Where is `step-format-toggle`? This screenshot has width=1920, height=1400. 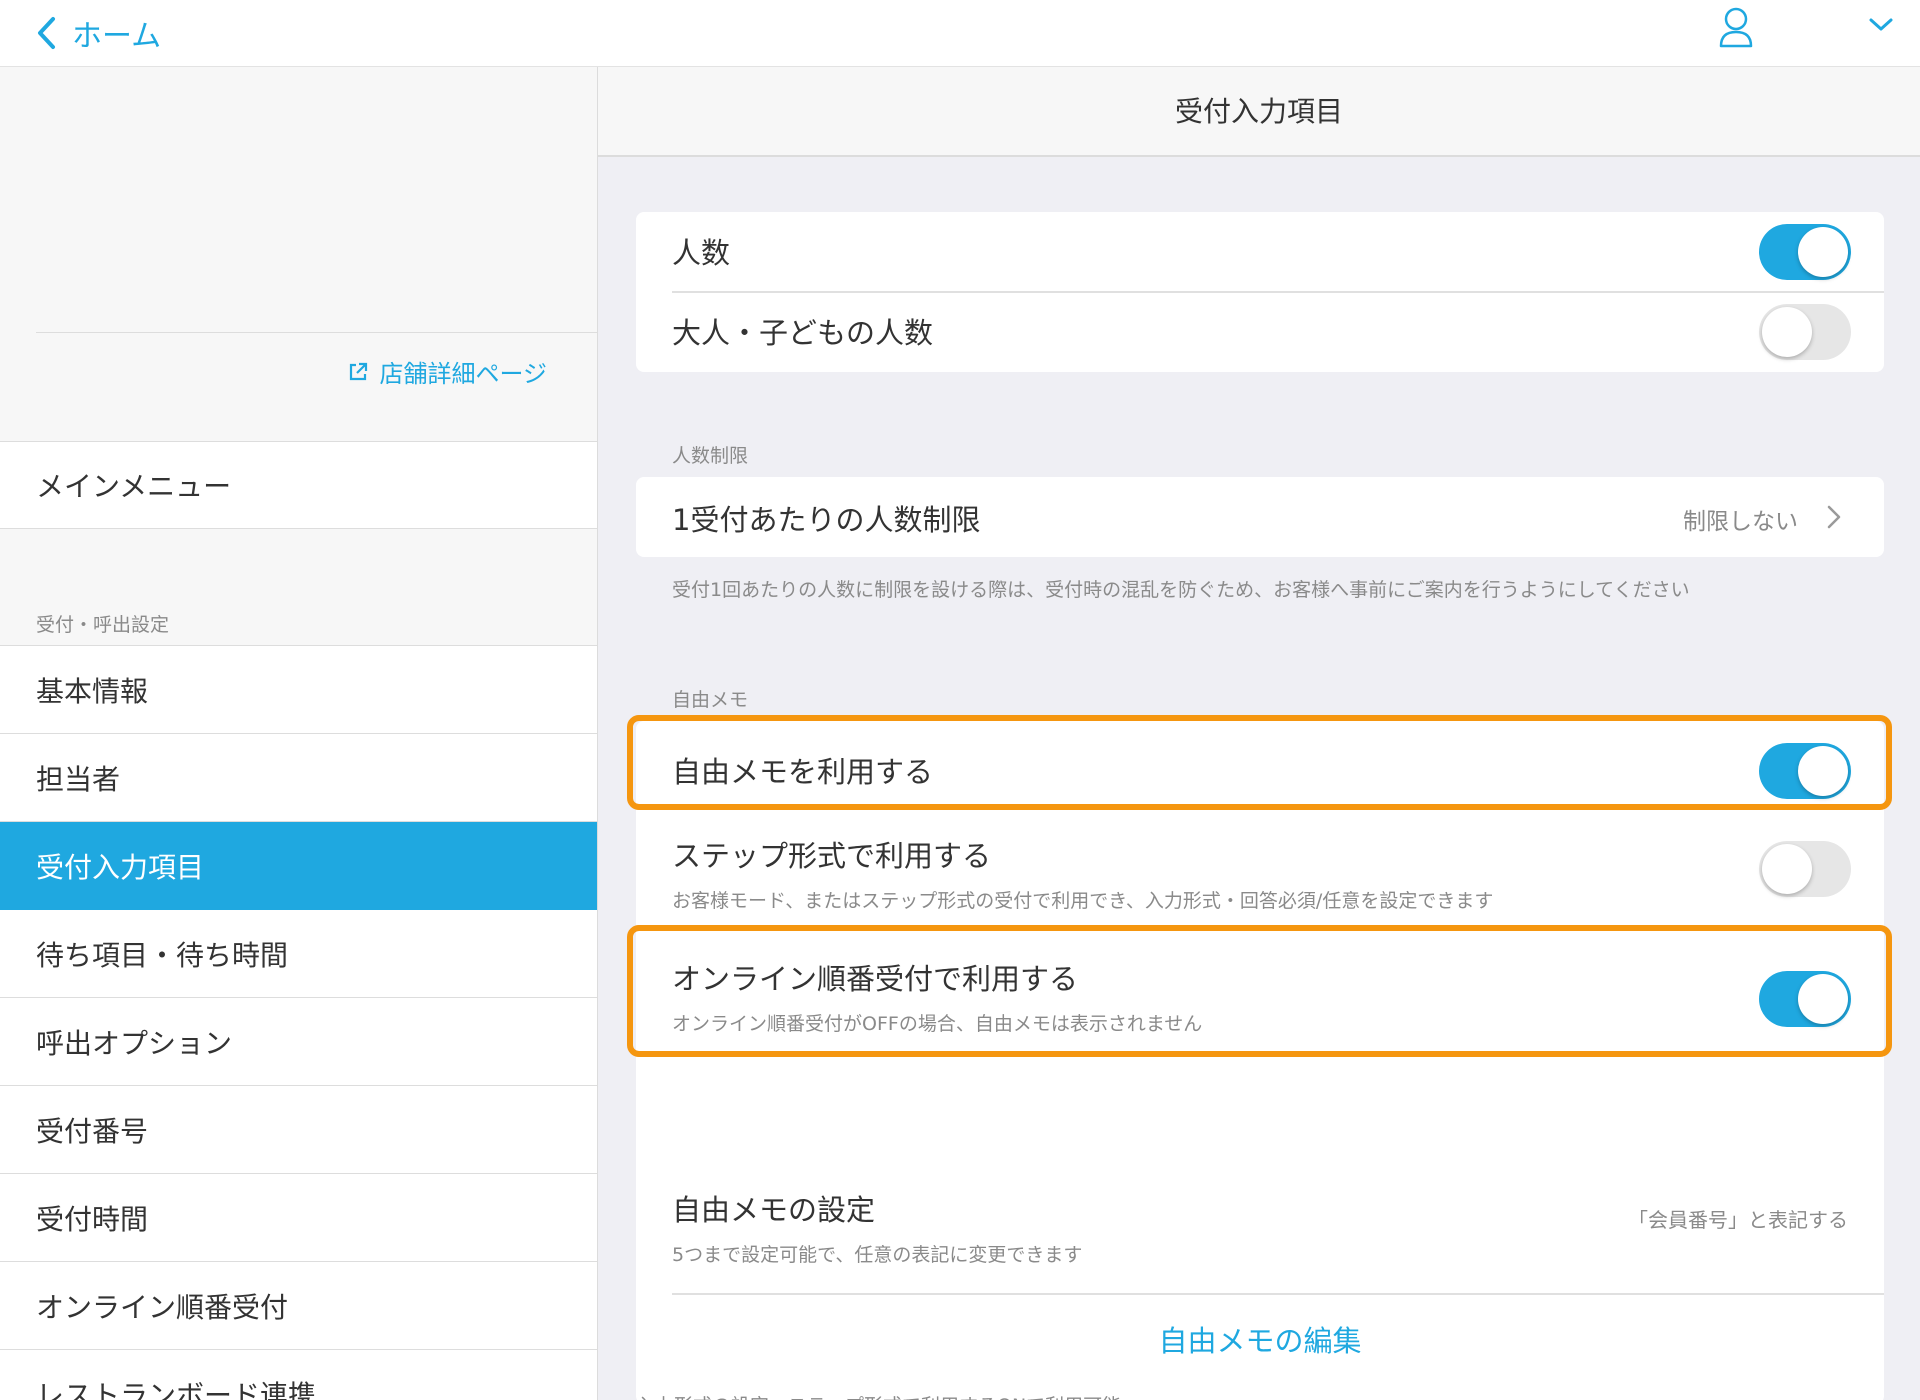
step-format-toggle is located at coordinates (1805, 869).